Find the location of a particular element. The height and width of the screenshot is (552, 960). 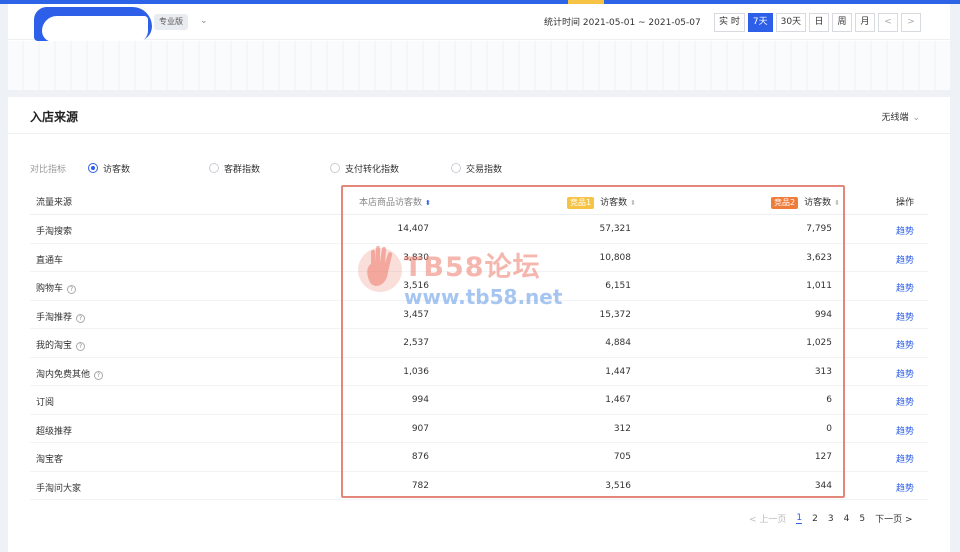

pagination: < 上一页 1 2 3 4 5 下一页 > is located at coordinates (830, 518).